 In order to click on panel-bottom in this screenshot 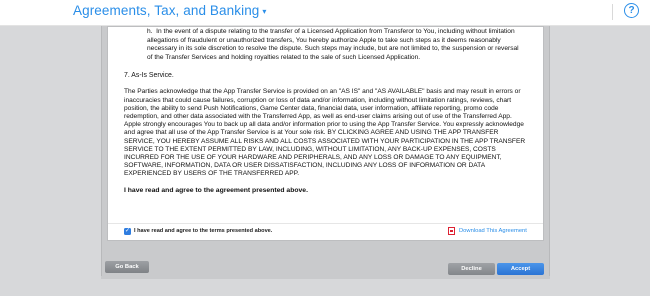, I will do `click(325, 277)`.